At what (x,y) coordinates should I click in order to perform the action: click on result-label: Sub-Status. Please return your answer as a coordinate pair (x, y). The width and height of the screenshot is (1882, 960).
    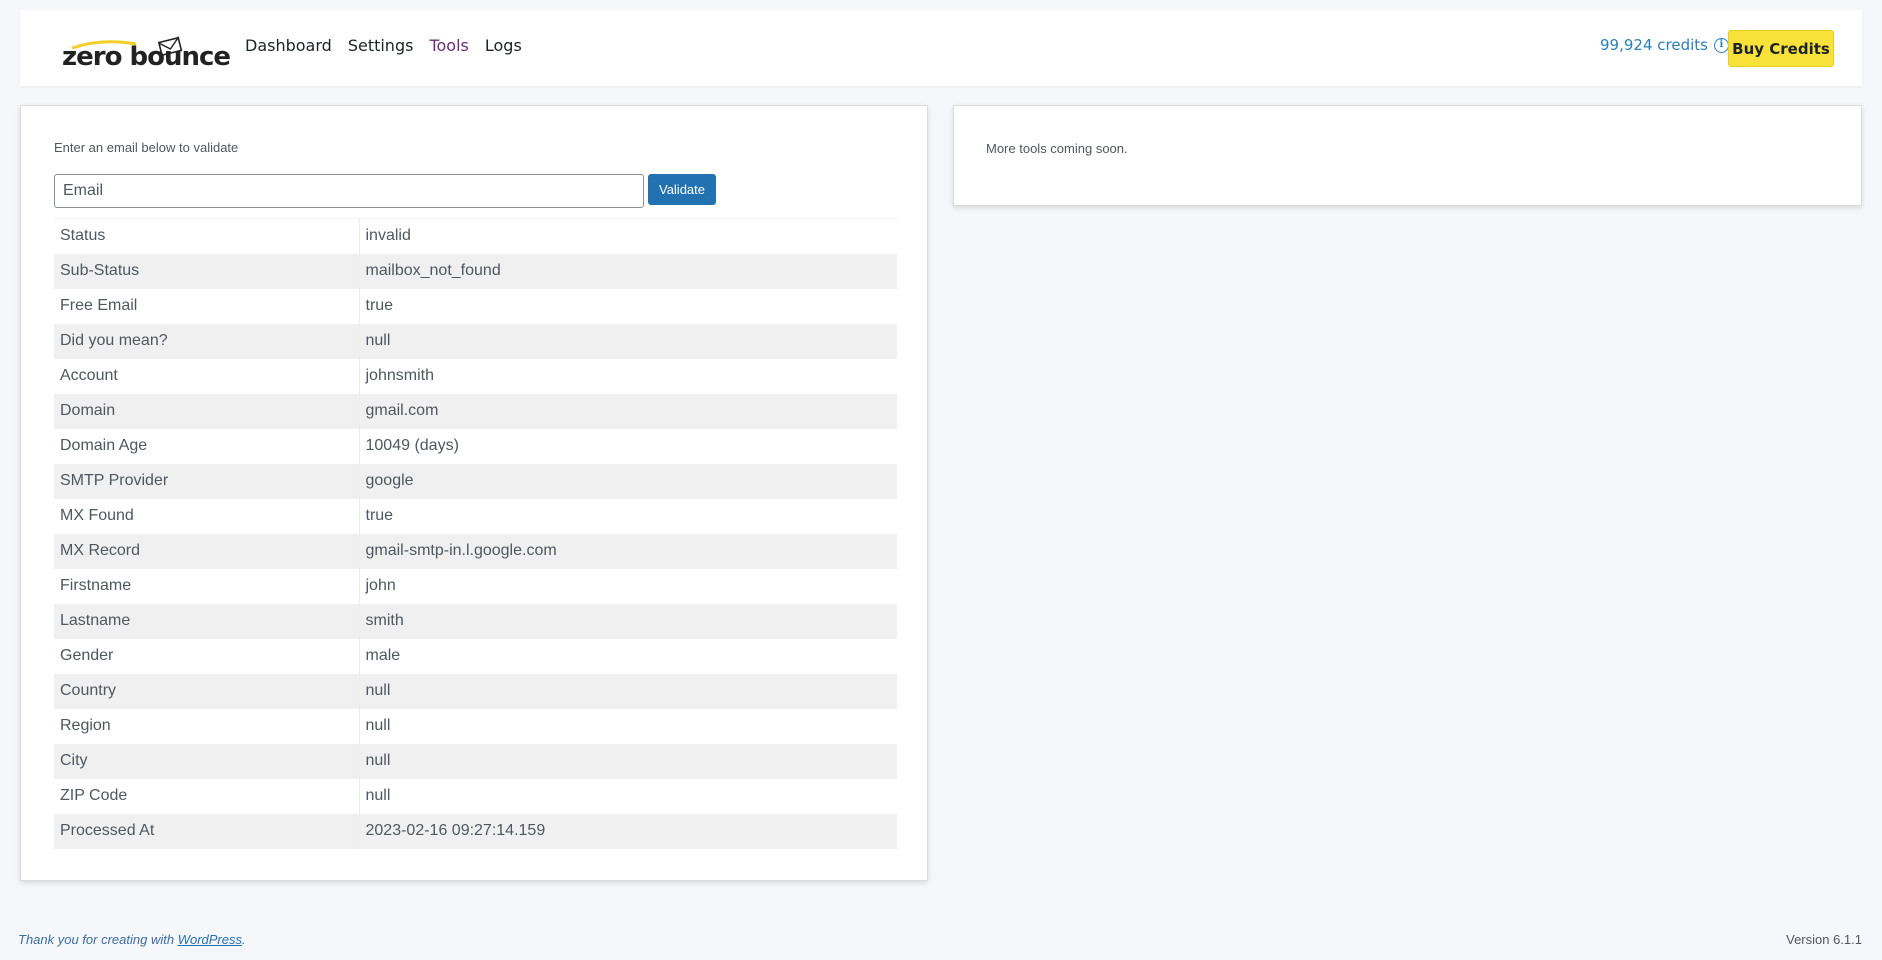
    Looking at the image, I should click on (207, 271).